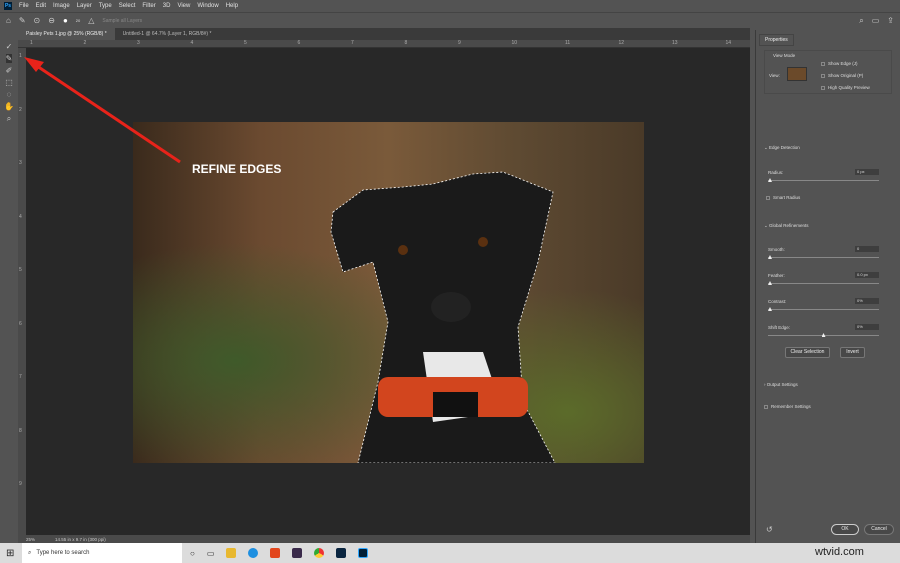 The width and height of the screenshot is (900, 563). What do you see at coordinates (769, 529) in the screenshot?
I see `reset-icon: ↺` at bounding box center [769, 529].